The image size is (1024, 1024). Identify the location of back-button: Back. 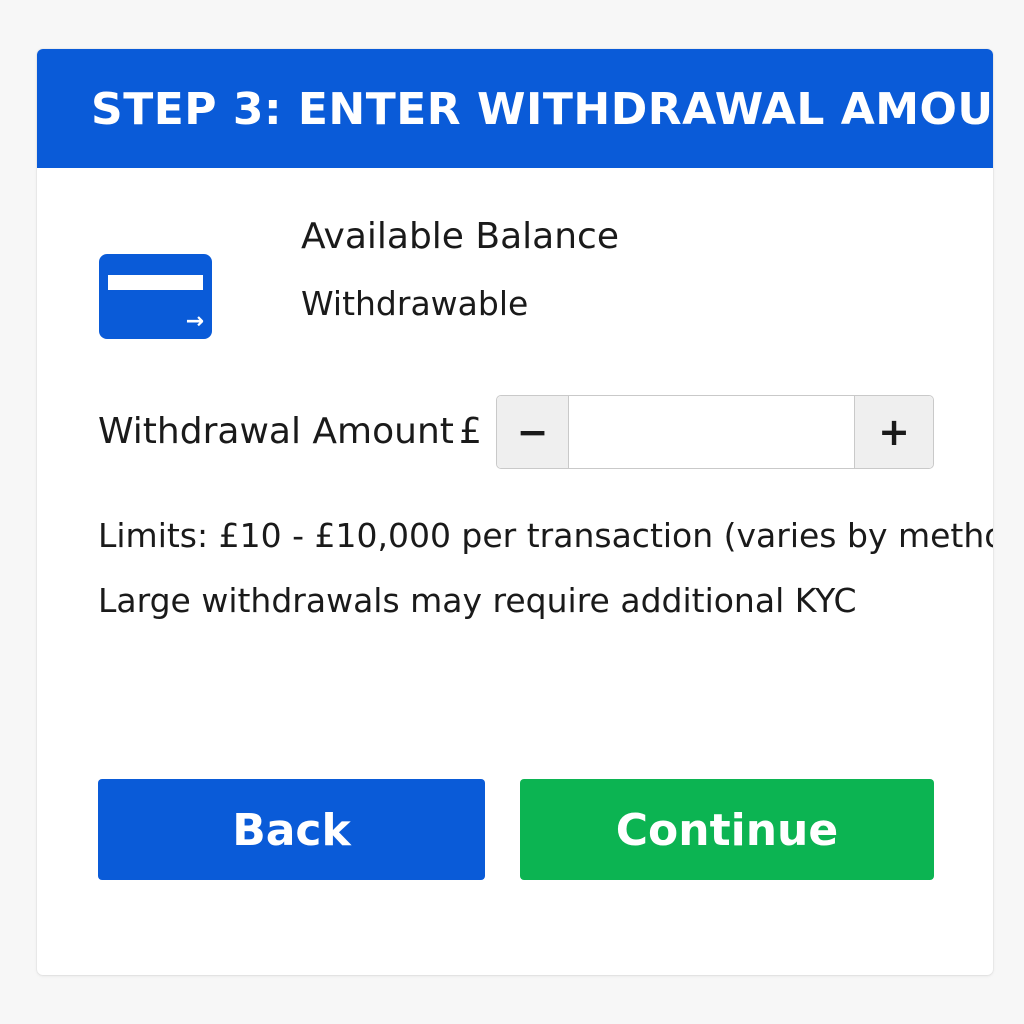
(291, 829).